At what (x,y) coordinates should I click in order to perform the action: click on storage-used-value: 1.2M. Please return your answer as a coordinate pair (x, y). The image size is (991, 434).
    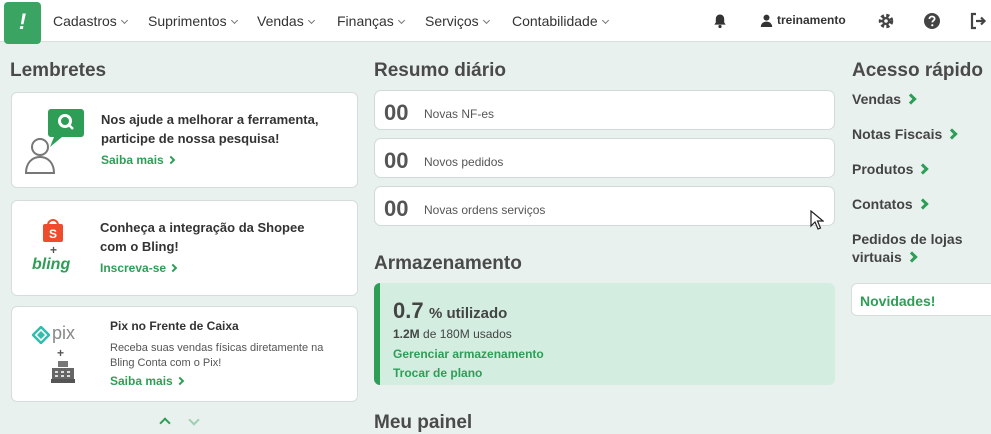
    Looking at the image, I should click on (406, 334).